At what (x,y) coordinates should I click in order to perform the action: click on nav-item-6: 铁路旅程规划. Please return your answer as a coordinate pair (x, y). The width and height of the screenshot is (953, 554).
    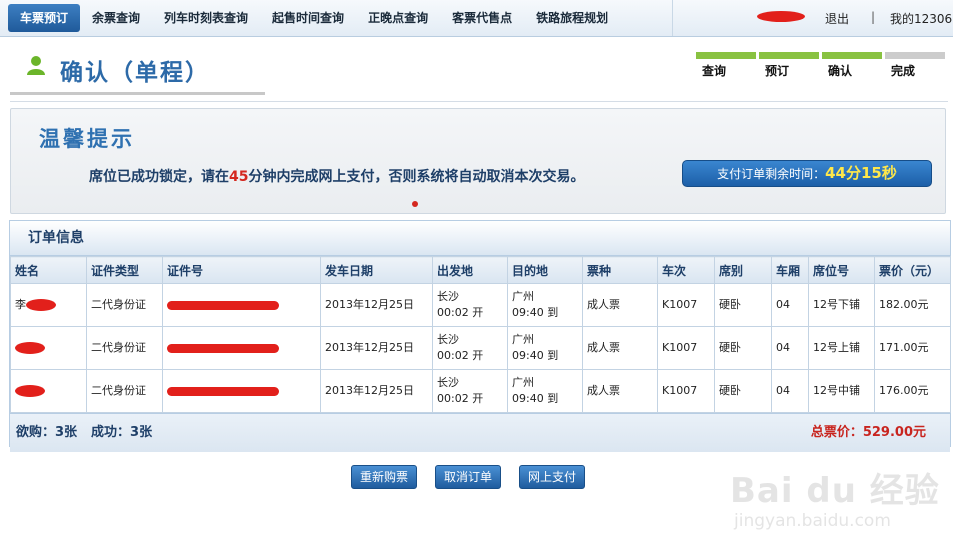
    Looking at the image, I should click on (572, 18).